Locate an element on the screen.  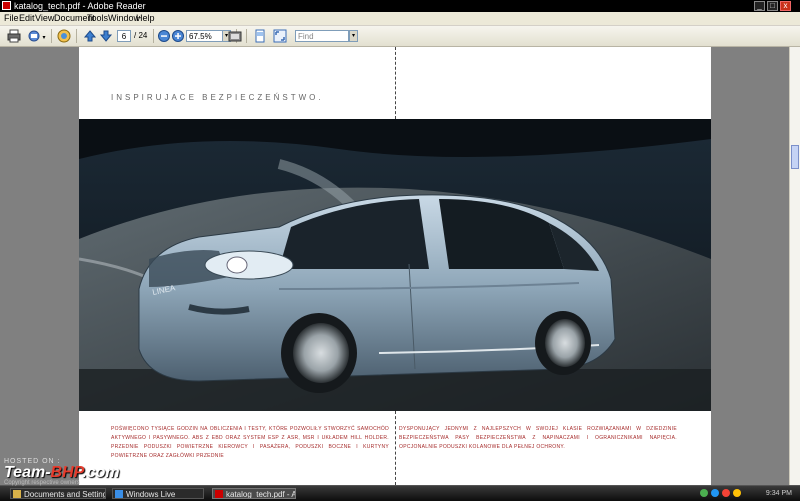
find-dropdown-icon: ▾ is located at coordinates (353, 36).